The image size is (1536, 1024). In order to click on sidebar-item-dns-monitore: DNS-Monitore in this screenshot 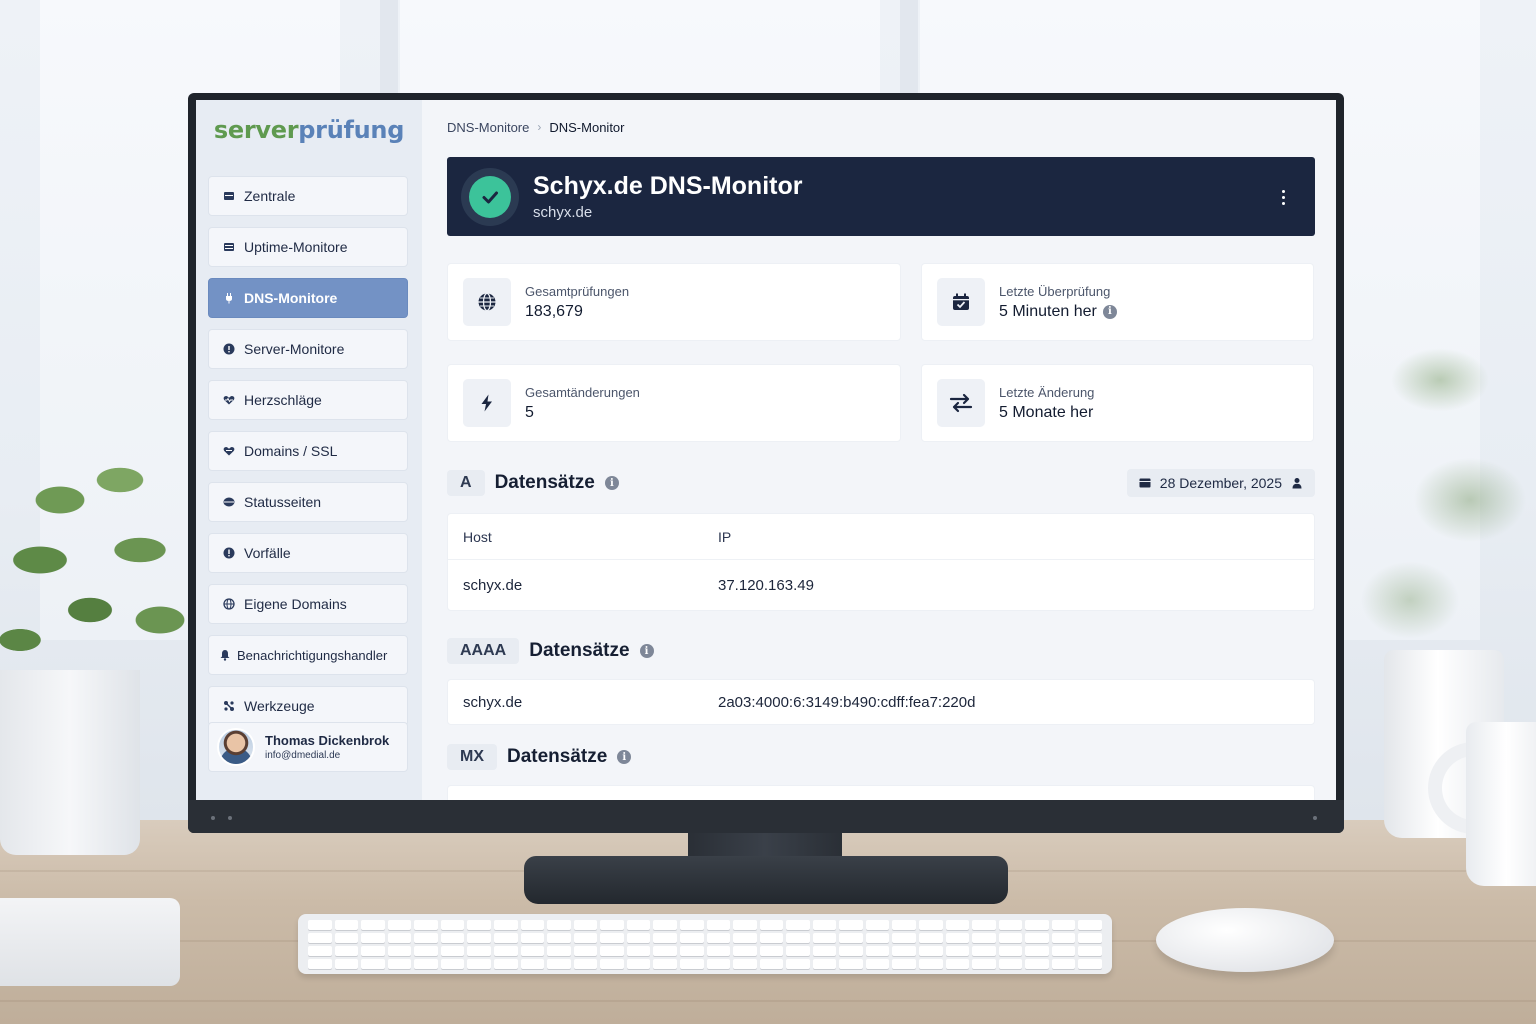, I will do `click(308, 298)`.